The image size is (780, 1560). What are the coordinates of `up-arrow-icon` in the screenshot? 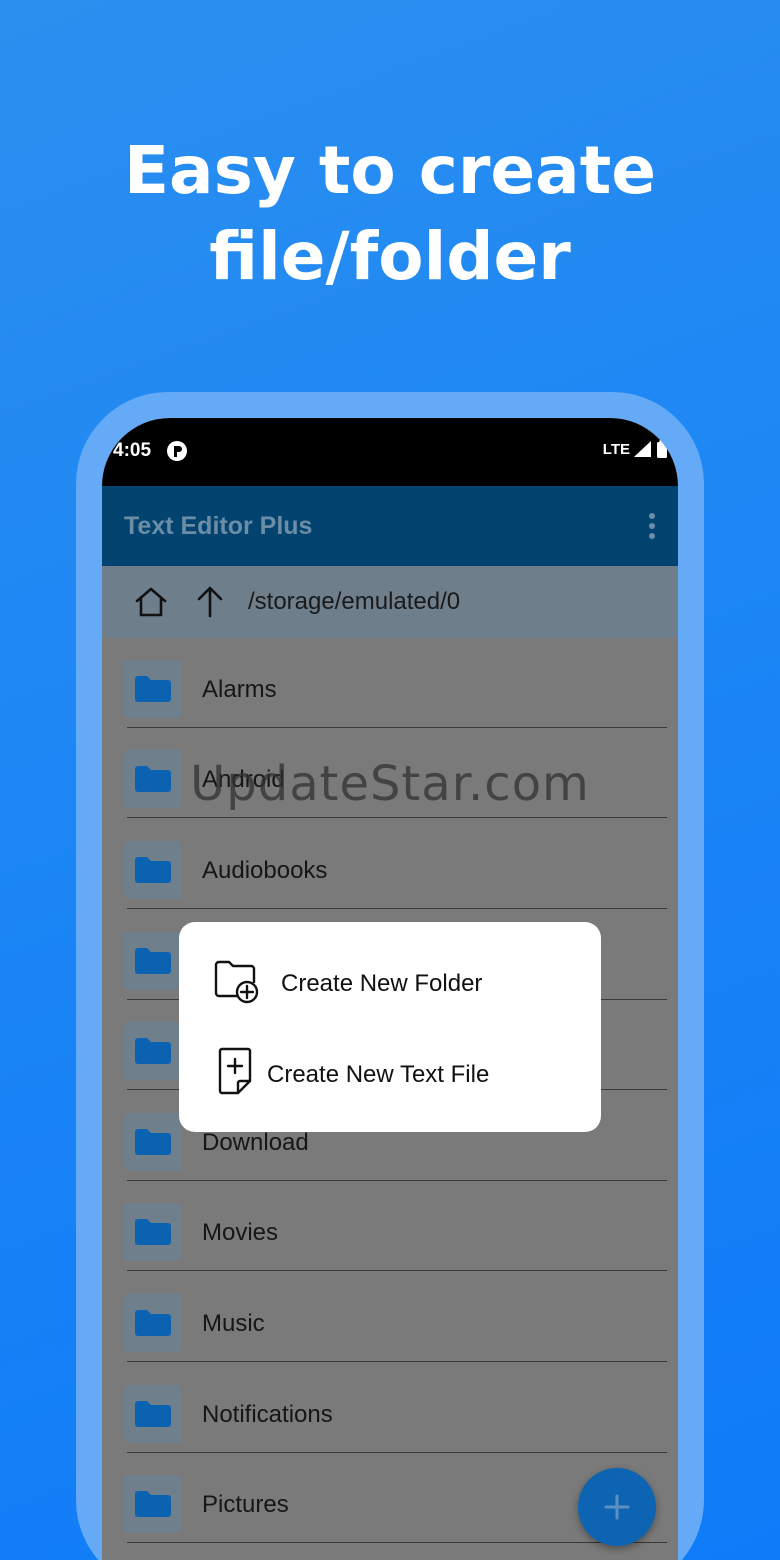 It's located at (210, 601).